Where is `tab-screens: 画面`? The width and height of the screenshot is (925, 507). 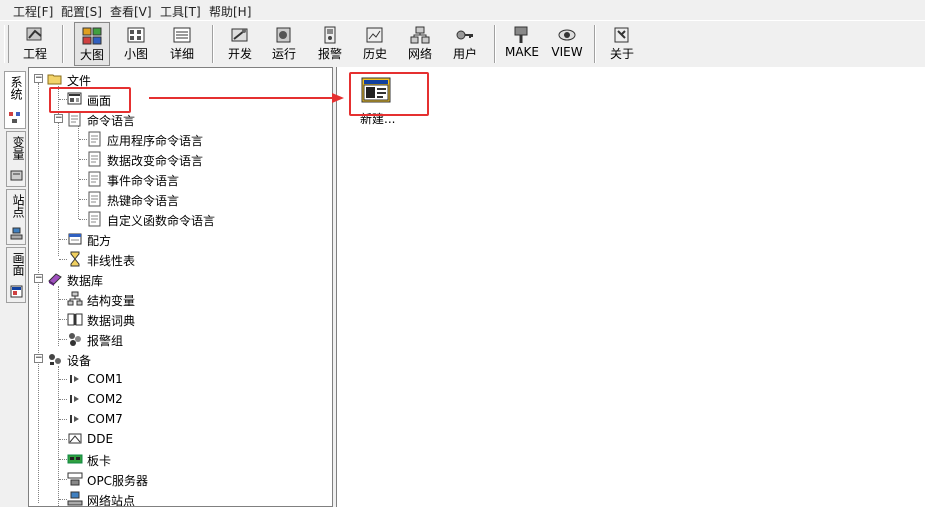
tab-screens: 画面 is located at coordinates (16, 275).